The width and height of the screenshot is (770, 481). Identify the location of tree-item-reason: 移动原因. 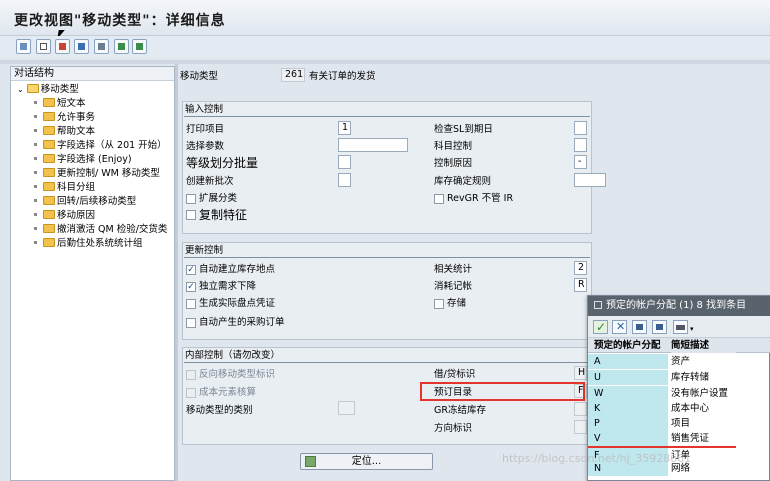
(64, 216).